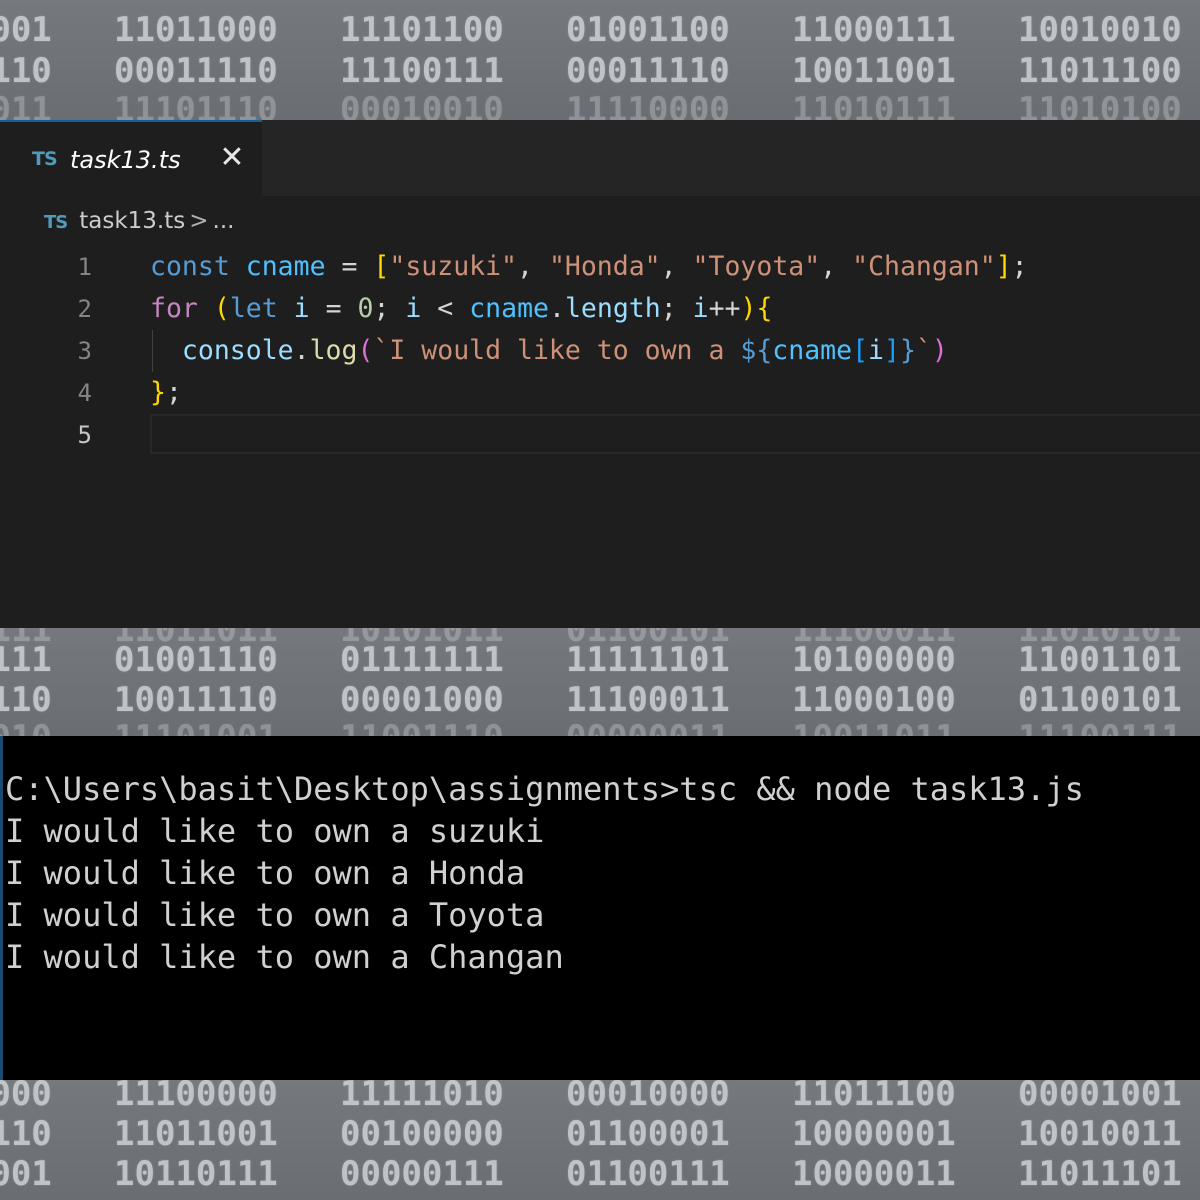 The width and height of the screenshot is (1200, 1200). I want to click on code-line: 4 };, so click(600, 393).